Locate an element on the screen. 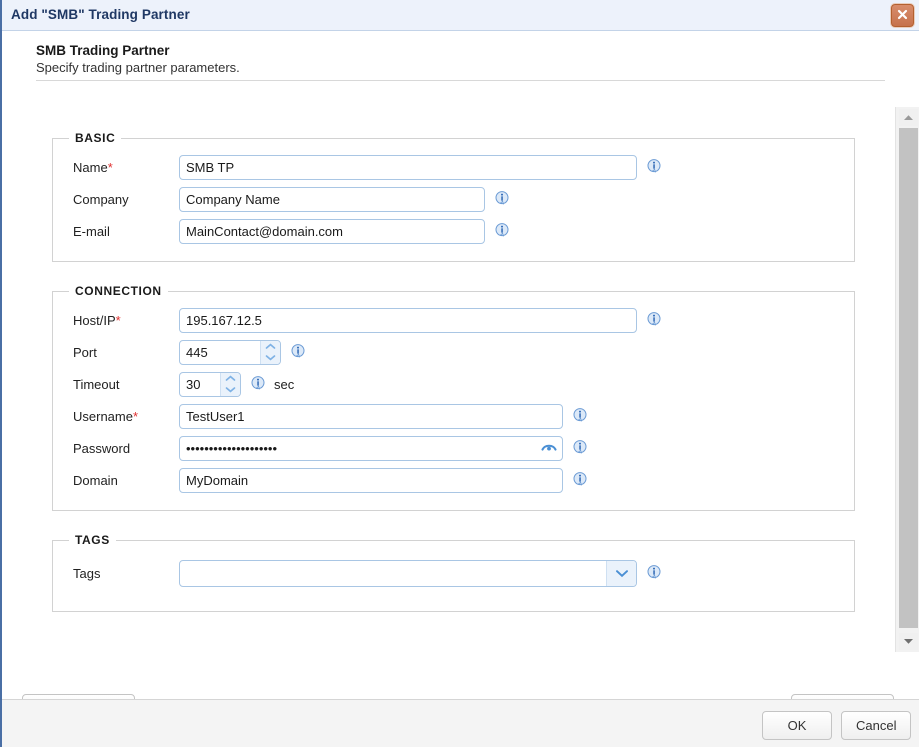 The width and height of the screenshot is (919, 747). port-stepper-buttons is located at coordinates (270, 352).